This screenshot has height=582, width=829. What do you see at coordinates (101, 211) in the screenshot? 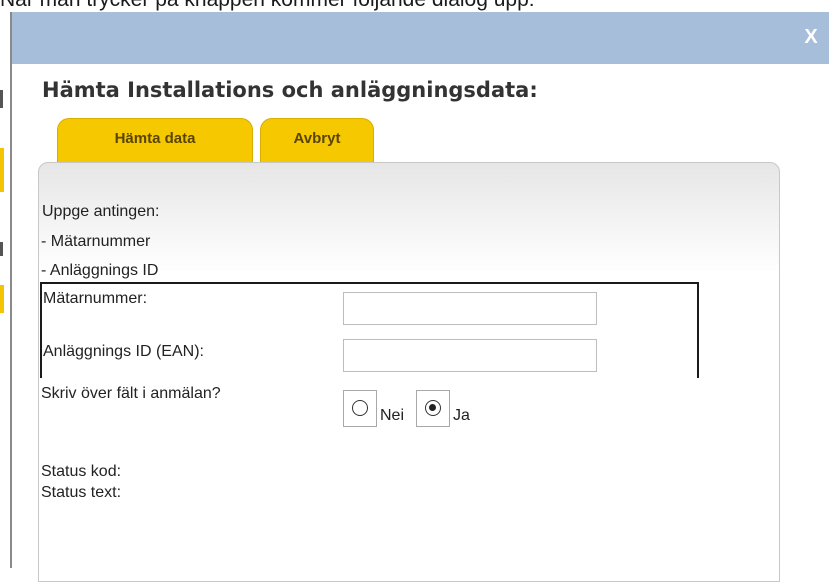
I see `instructions-title: Uppge antingen:` at bounding box center [101, 211].